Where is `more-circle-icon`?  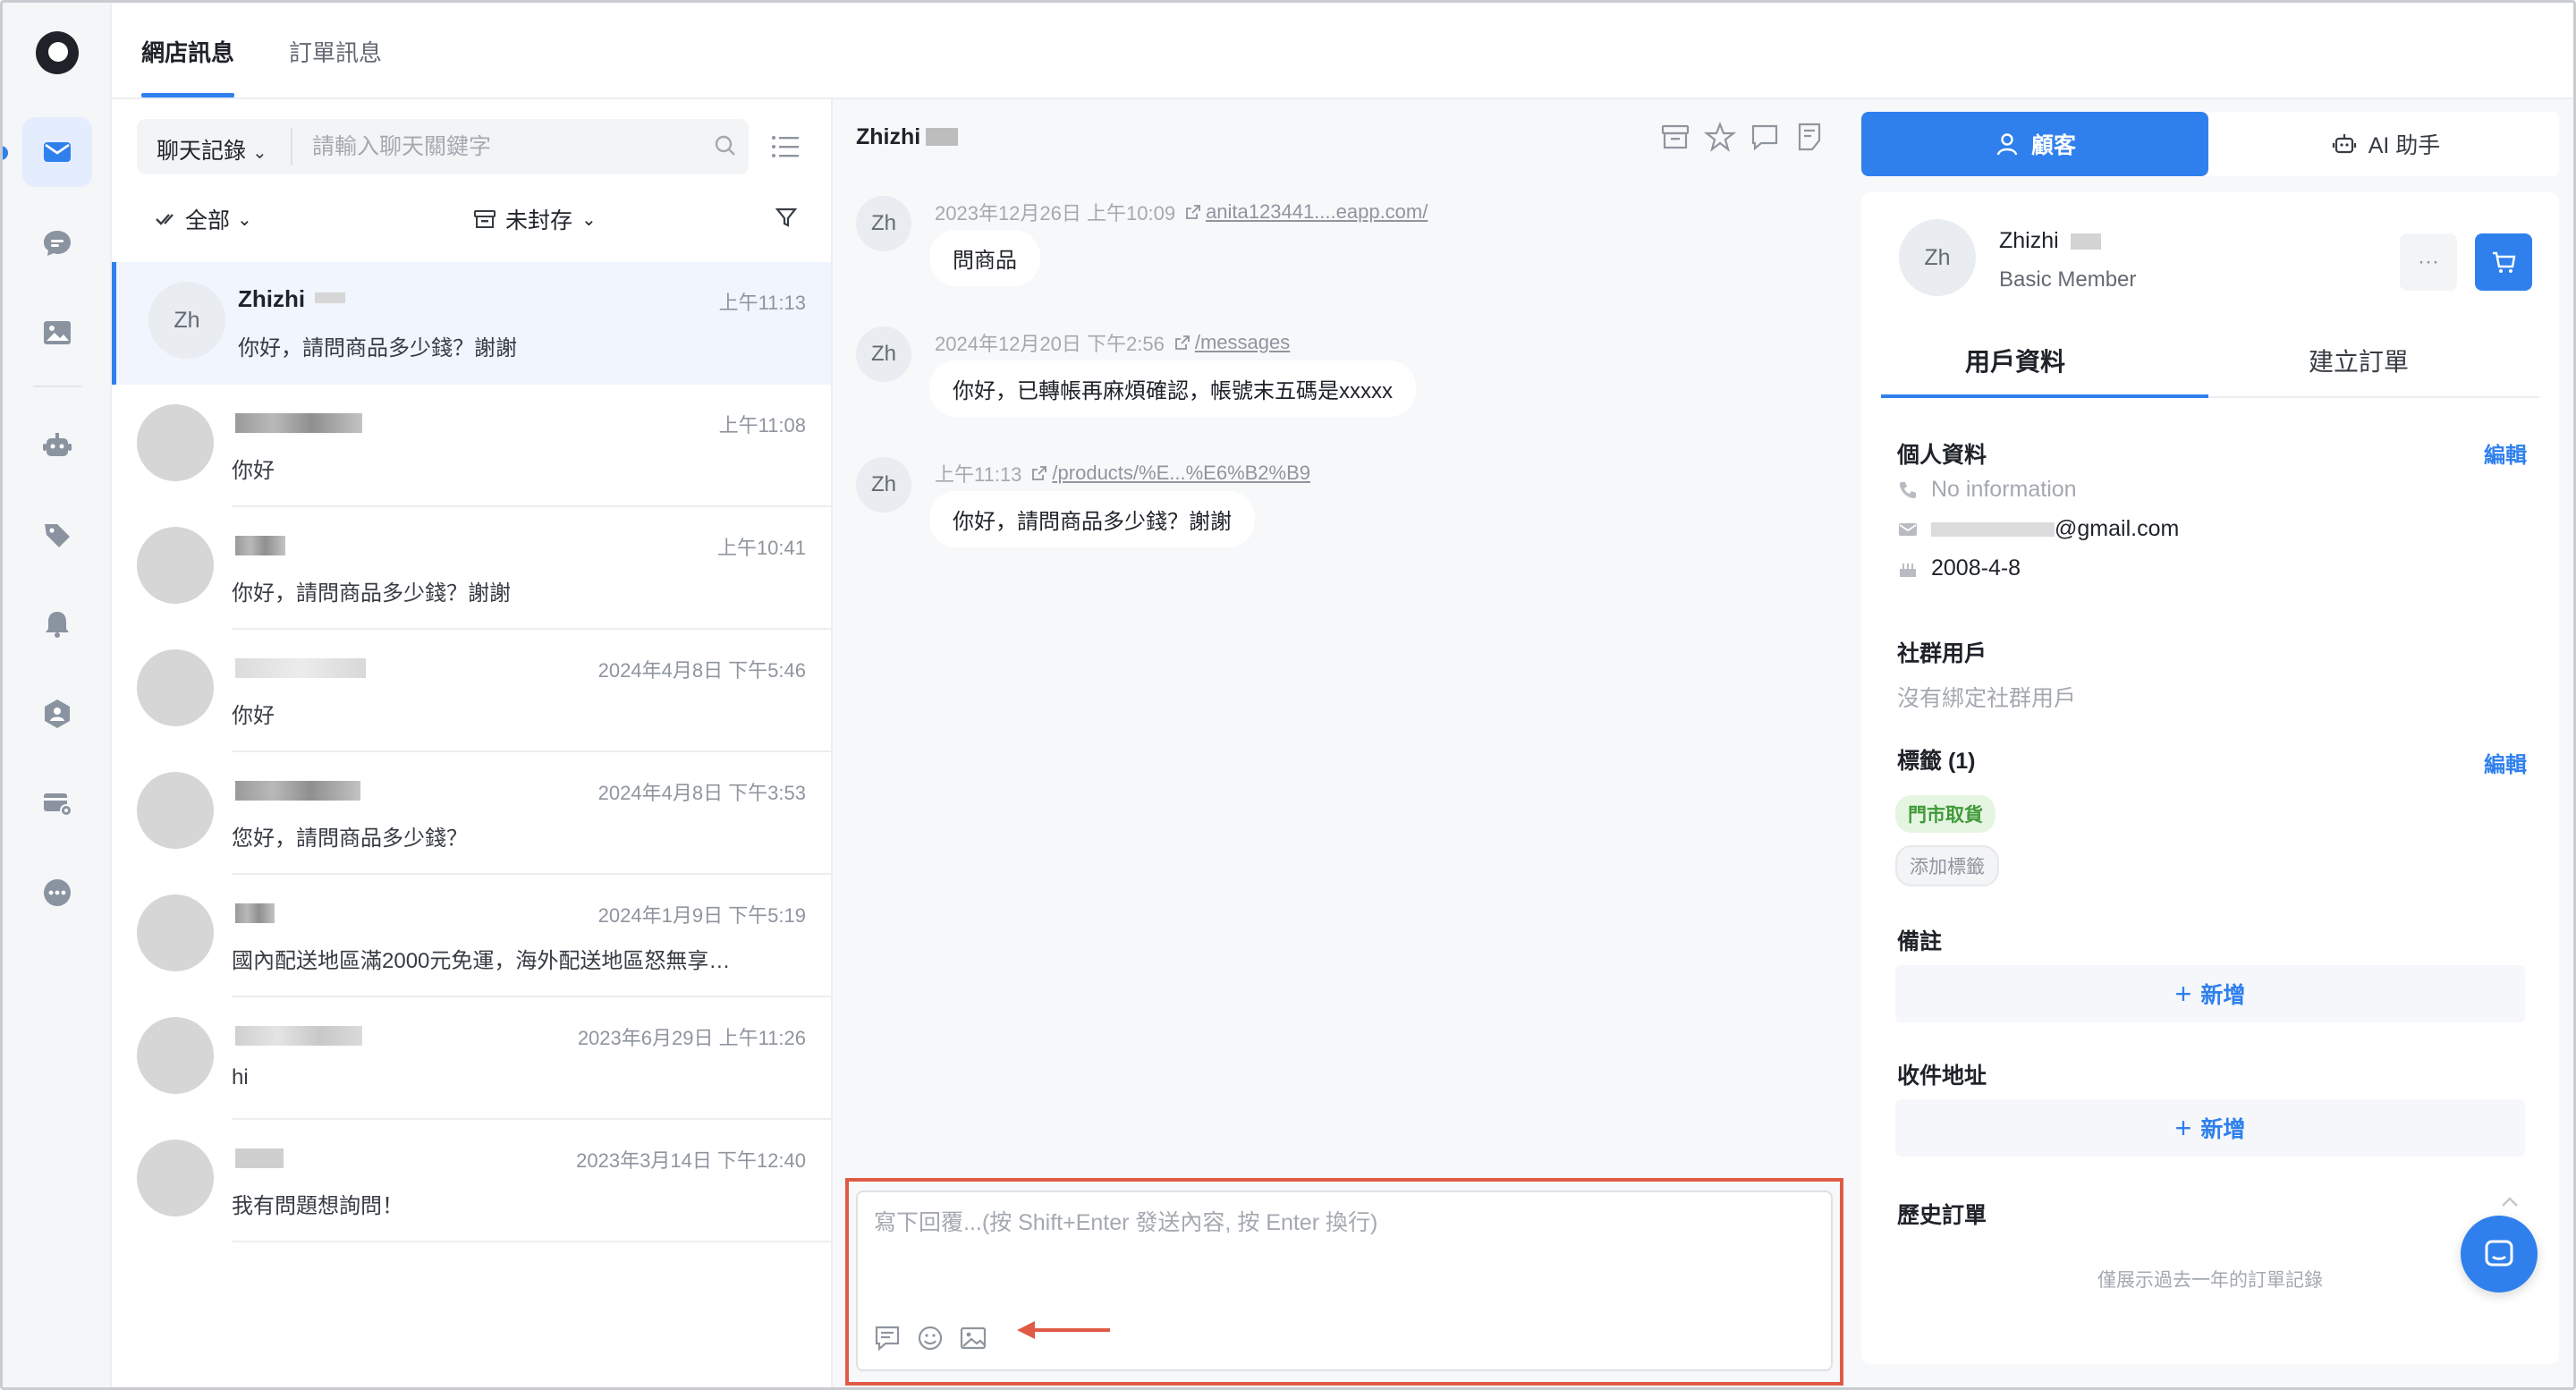
more-circle-icon is located at coordinates (57, 892).